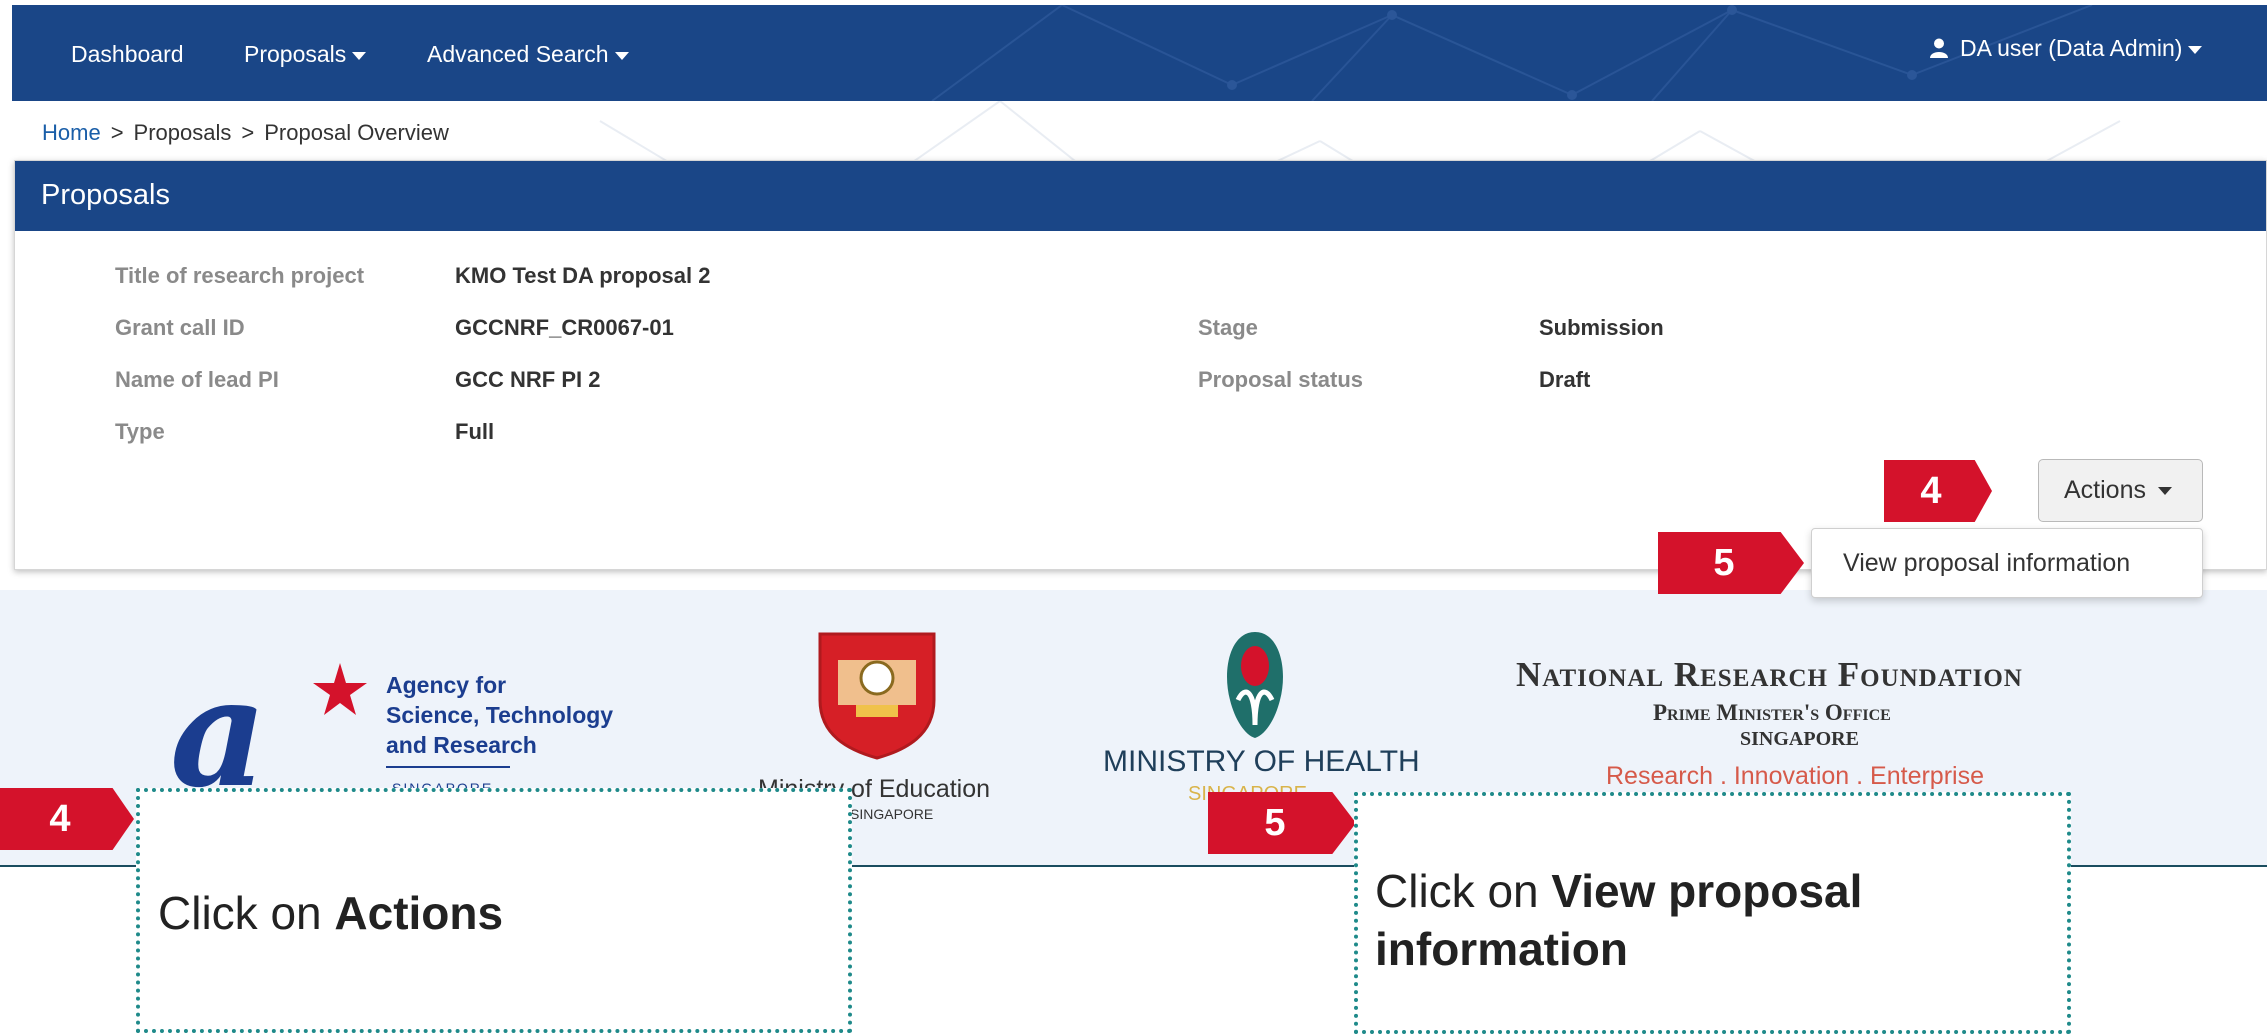 This screenshot has width=2267, height=1034. What do you see at coordinates (446, 685) in the screenshot?
I see `astar-line1: Agency for` at bounding box center [446, 685].